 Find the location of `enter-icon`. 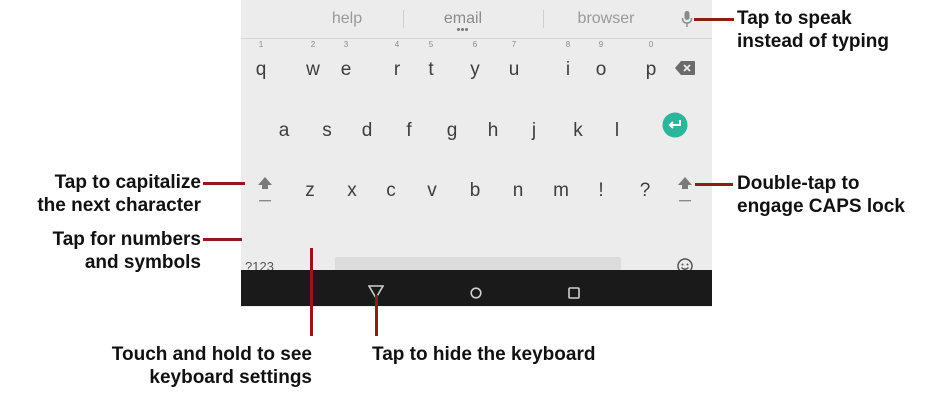

enter-icon is located at coordinates (675, 127).